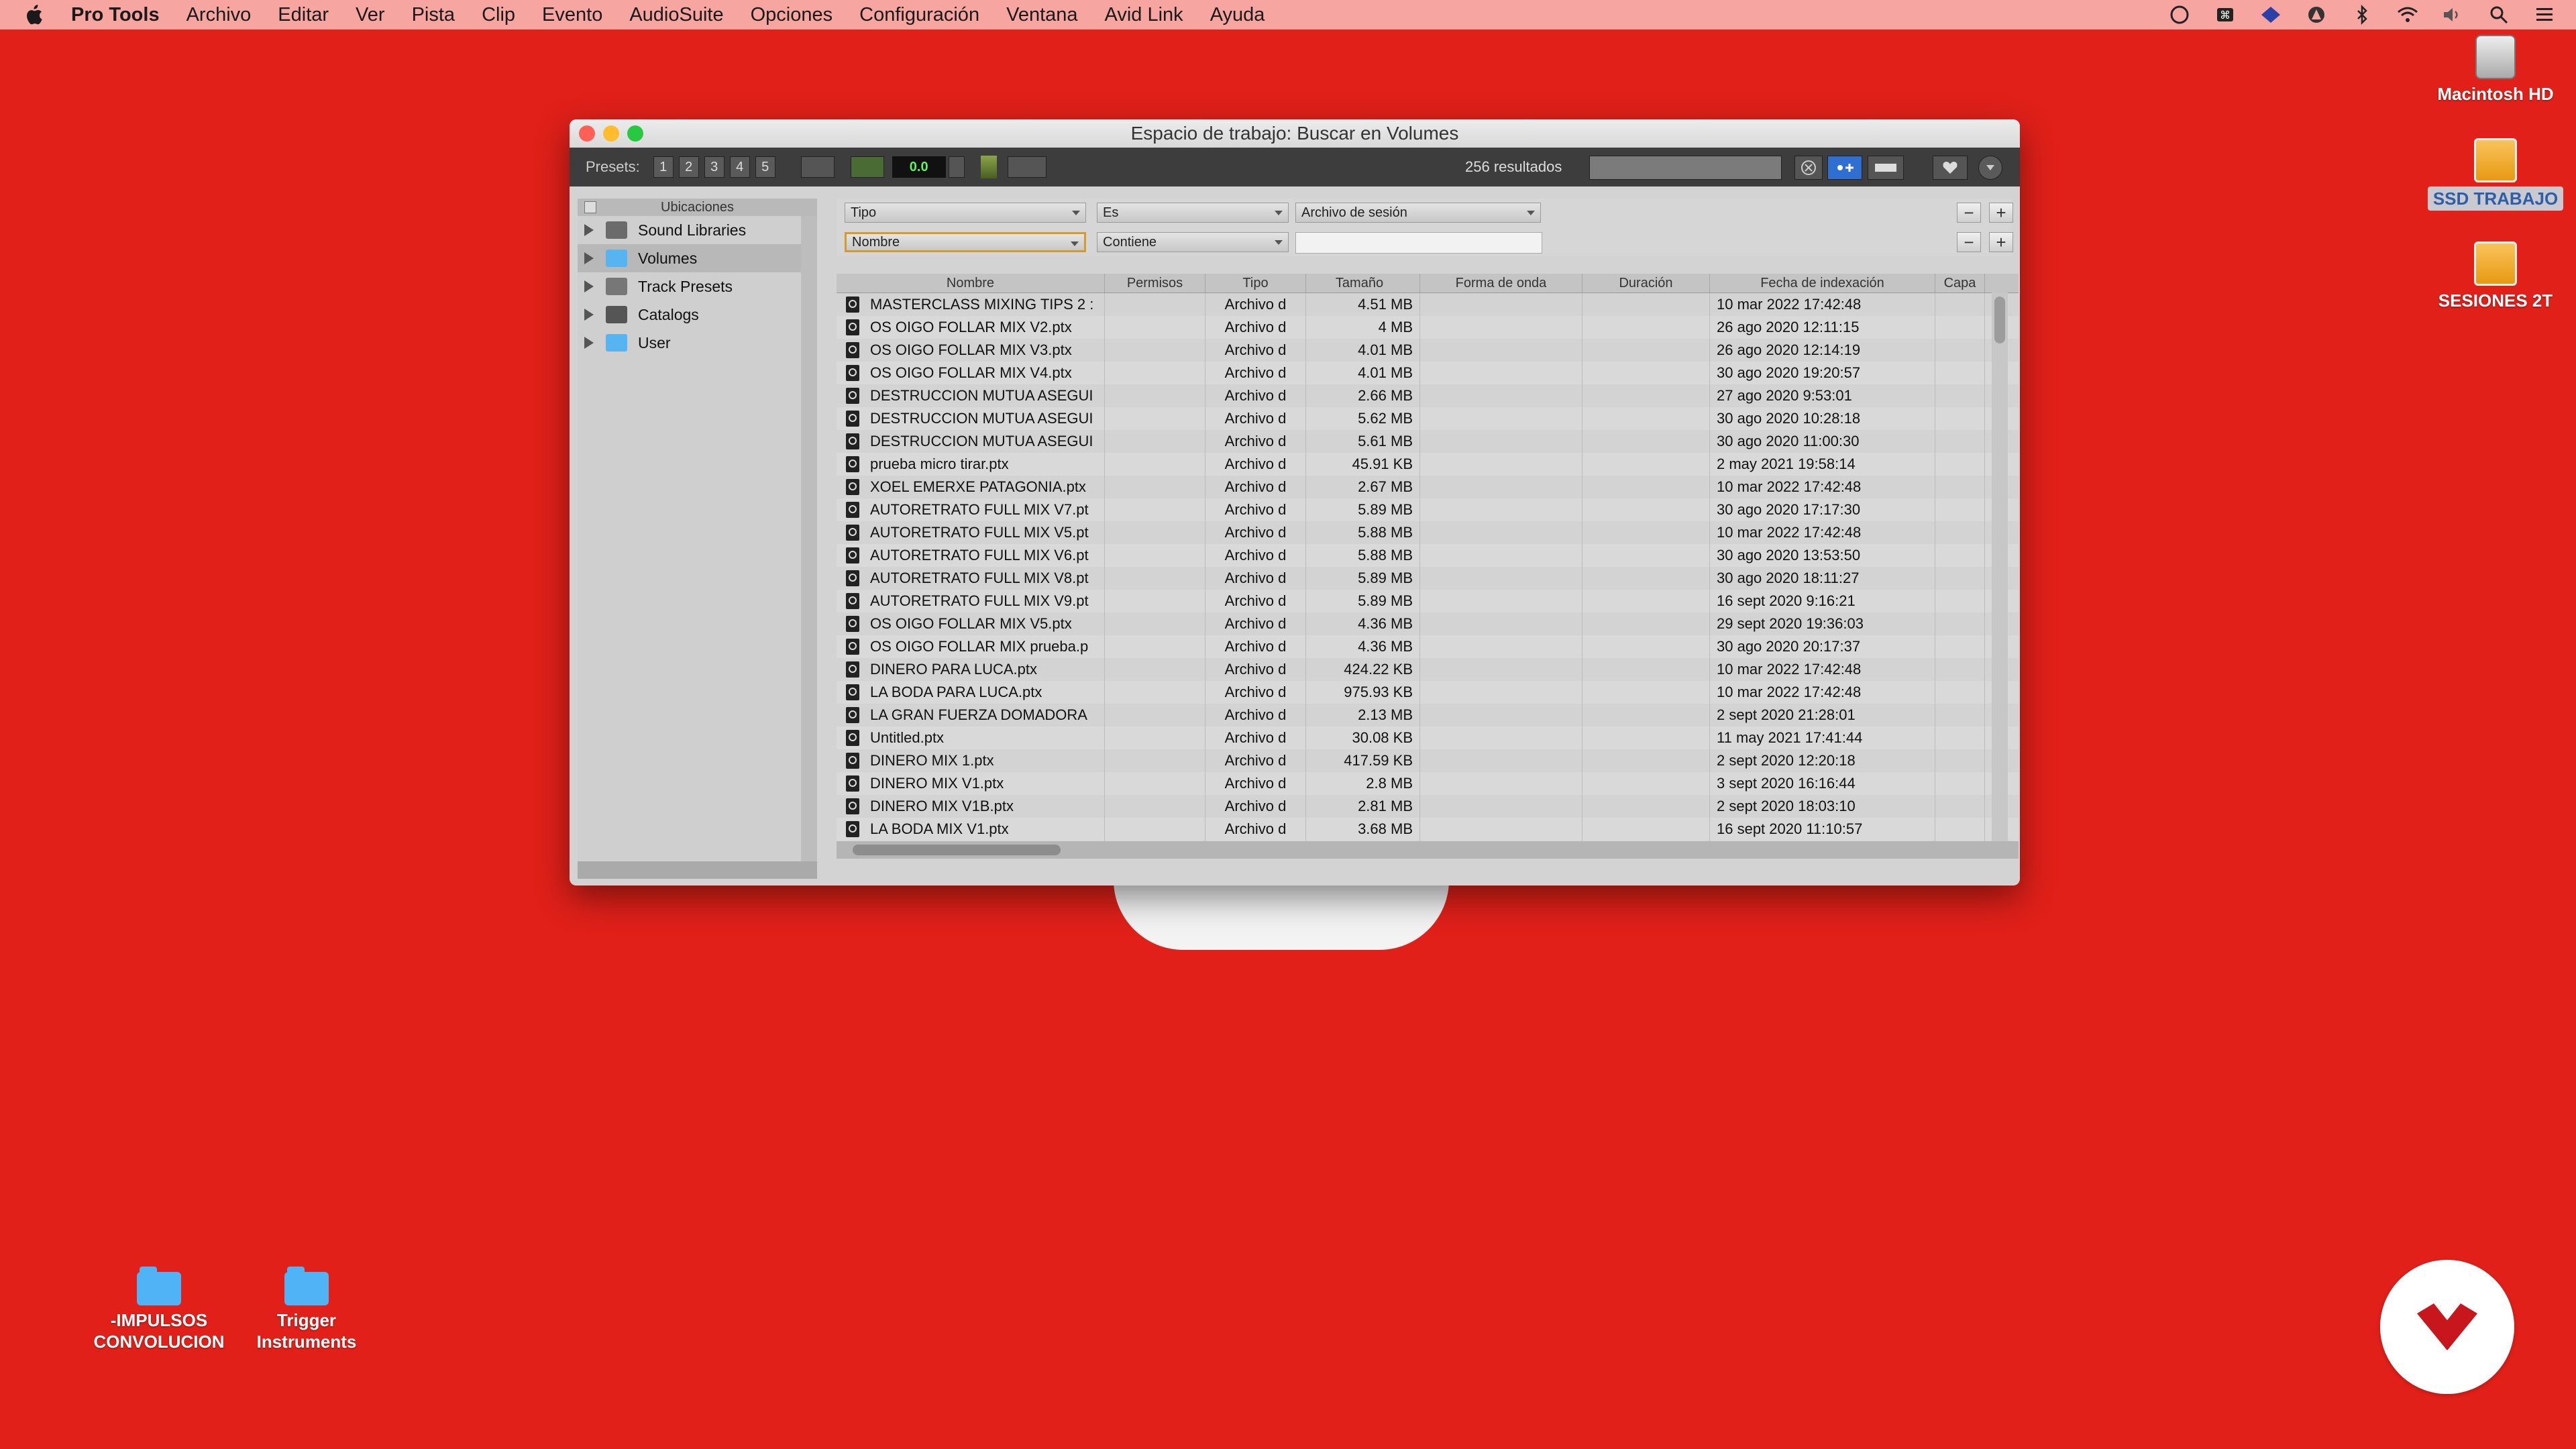 This screenshot has height=1449, width=2576. What do you see at coordinates (1960, 283) in the screenshot?
I see `column-header-capa: Capa` at bounding box center [1960, 283].